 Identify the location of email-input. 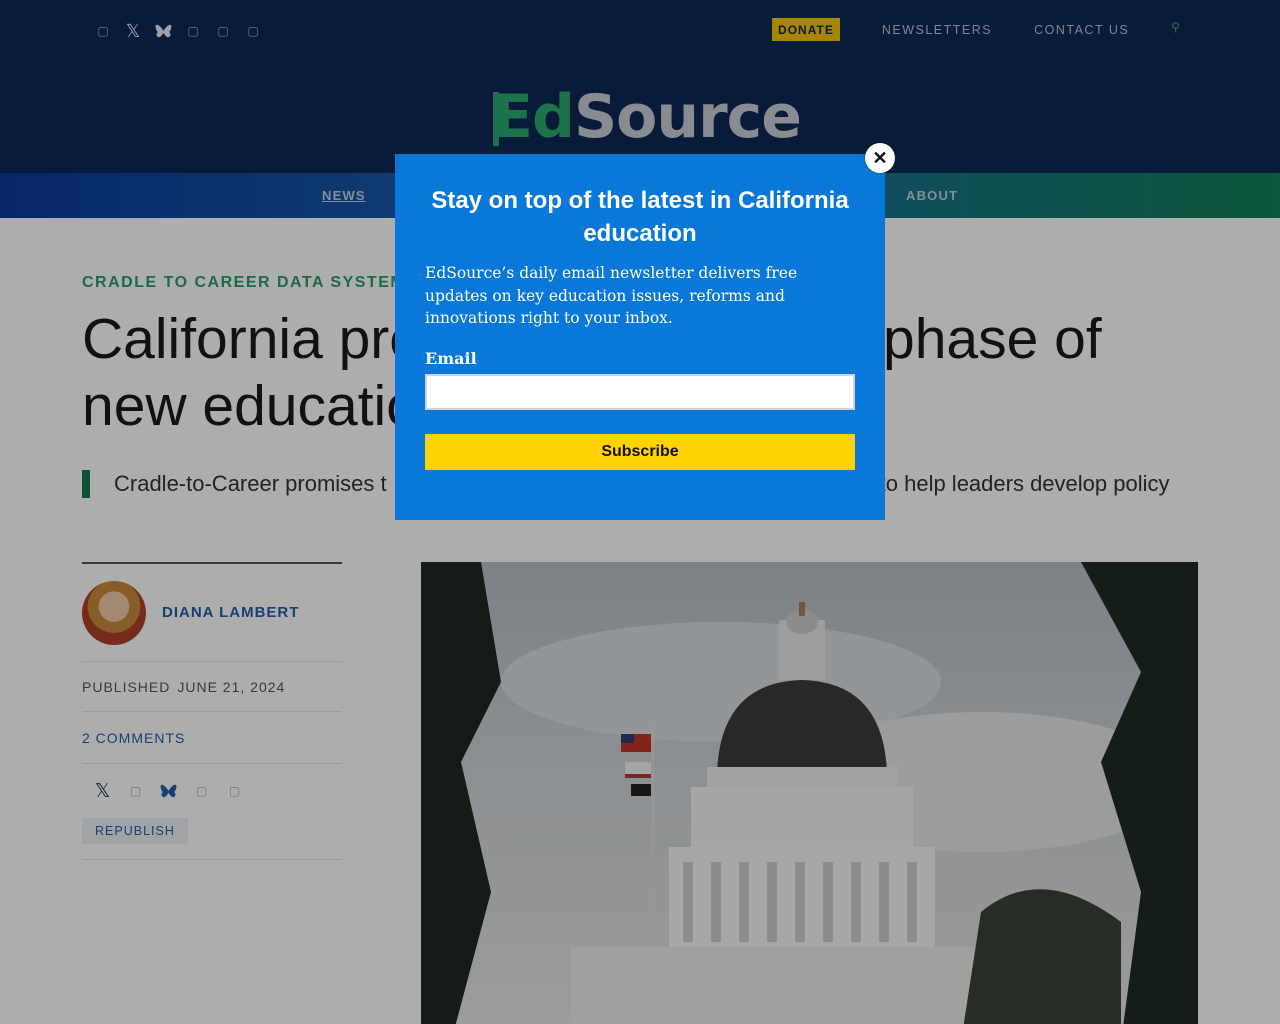
(640, 392).